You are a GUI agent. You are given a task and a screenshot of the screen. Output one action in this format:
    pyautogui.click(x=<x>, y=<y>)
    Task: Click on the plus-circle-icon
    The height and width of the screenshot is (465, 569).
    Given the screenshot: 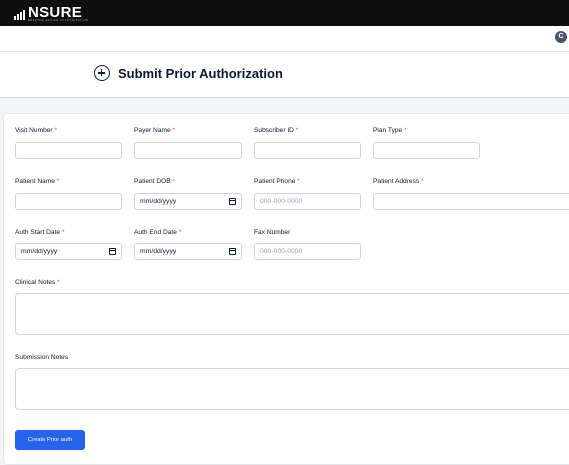 What is the action you would take?
    pyautogui.click(x=102, y=73)
    